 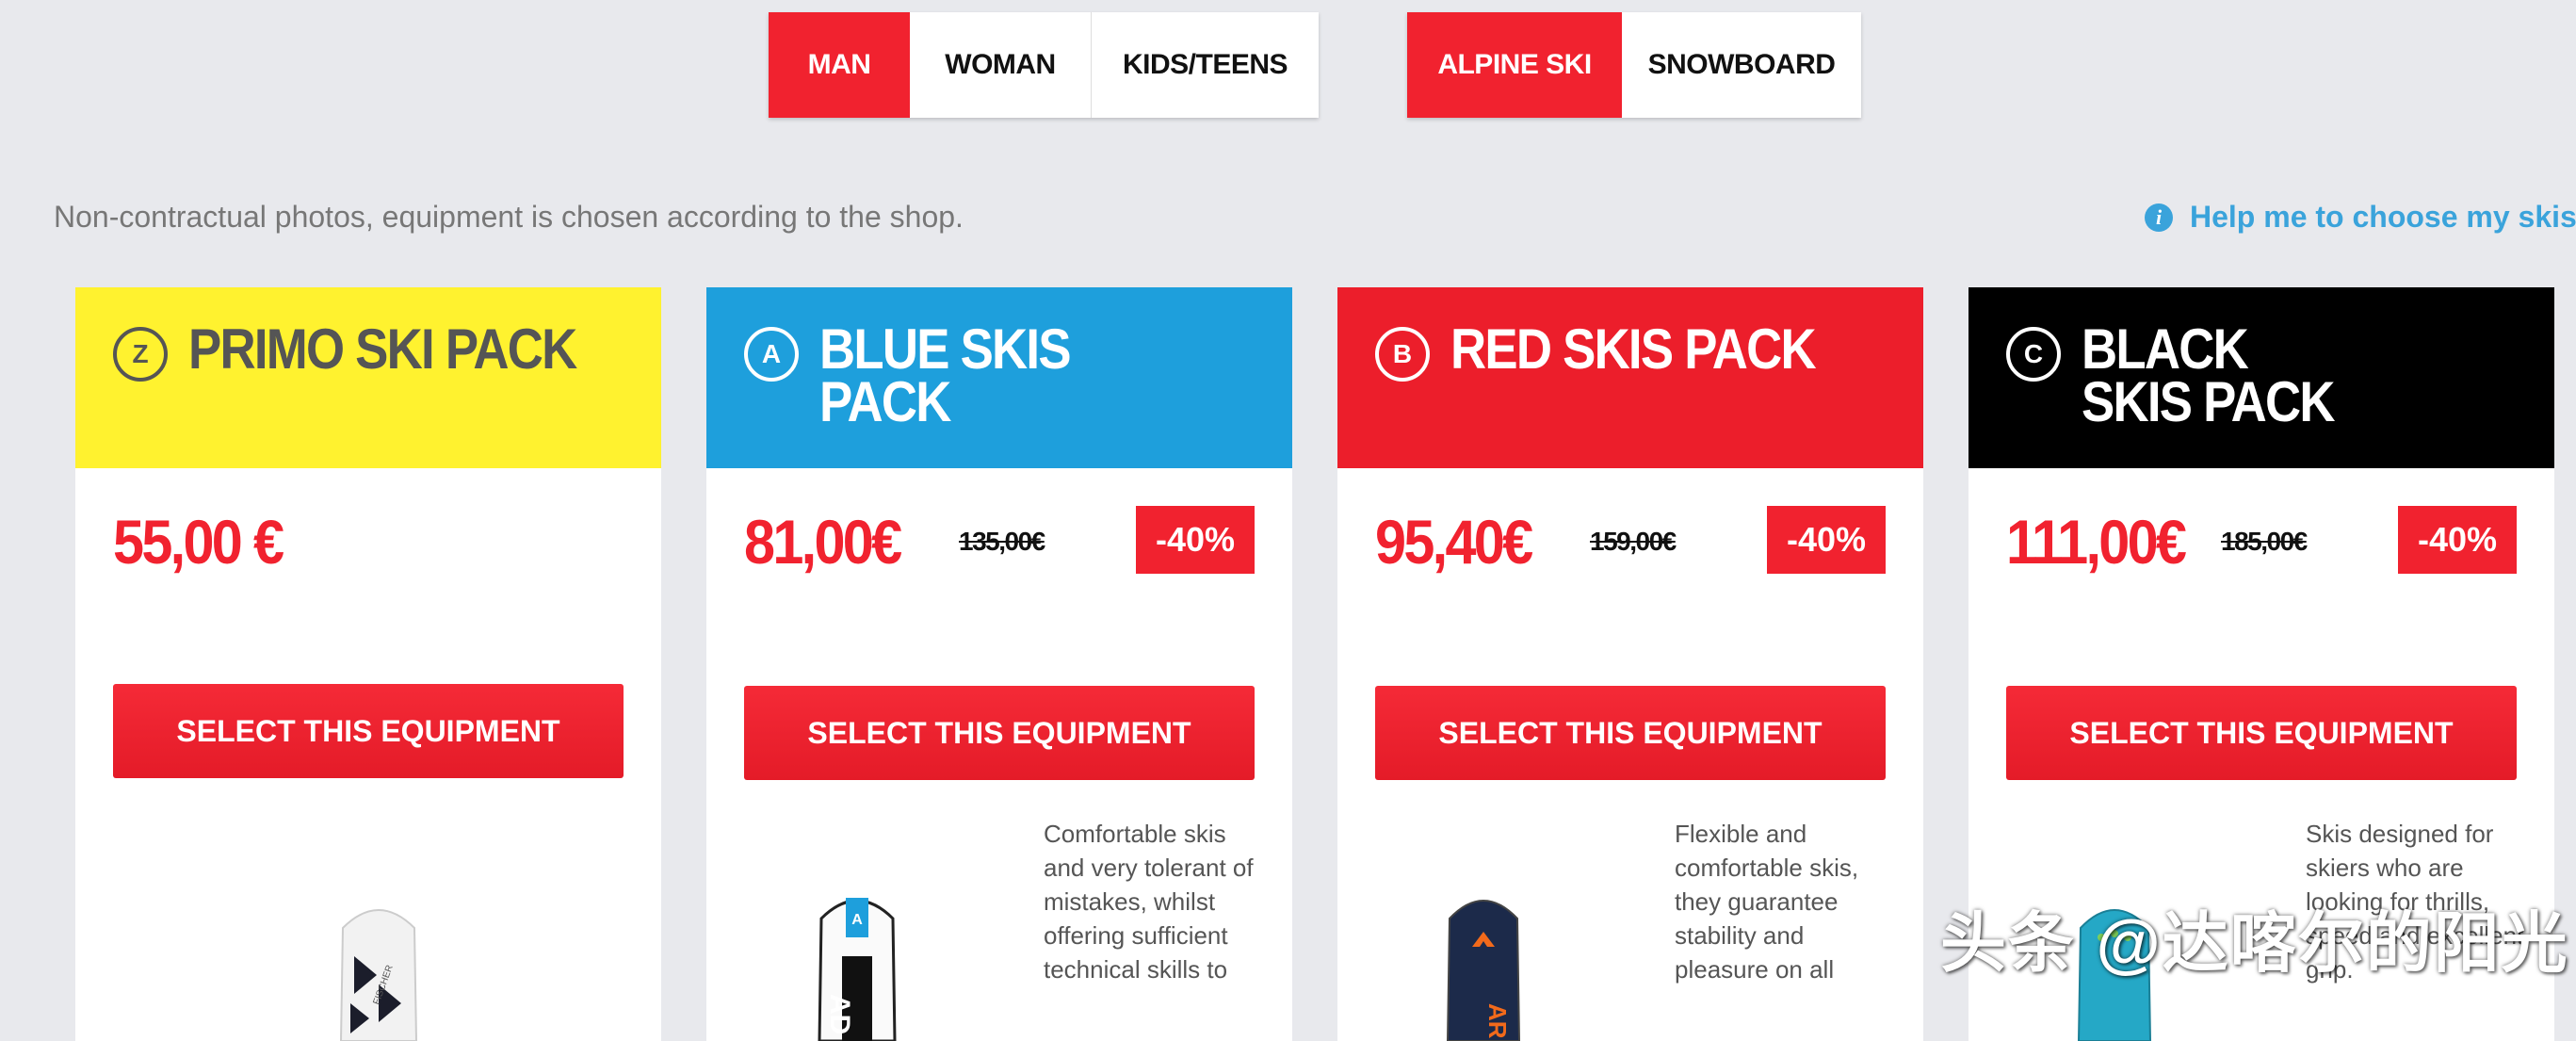 What do you see at coordinates (198, 542) in the screenshot?
I see `card-price: 55,00 €` at bounding box center [198, 542].